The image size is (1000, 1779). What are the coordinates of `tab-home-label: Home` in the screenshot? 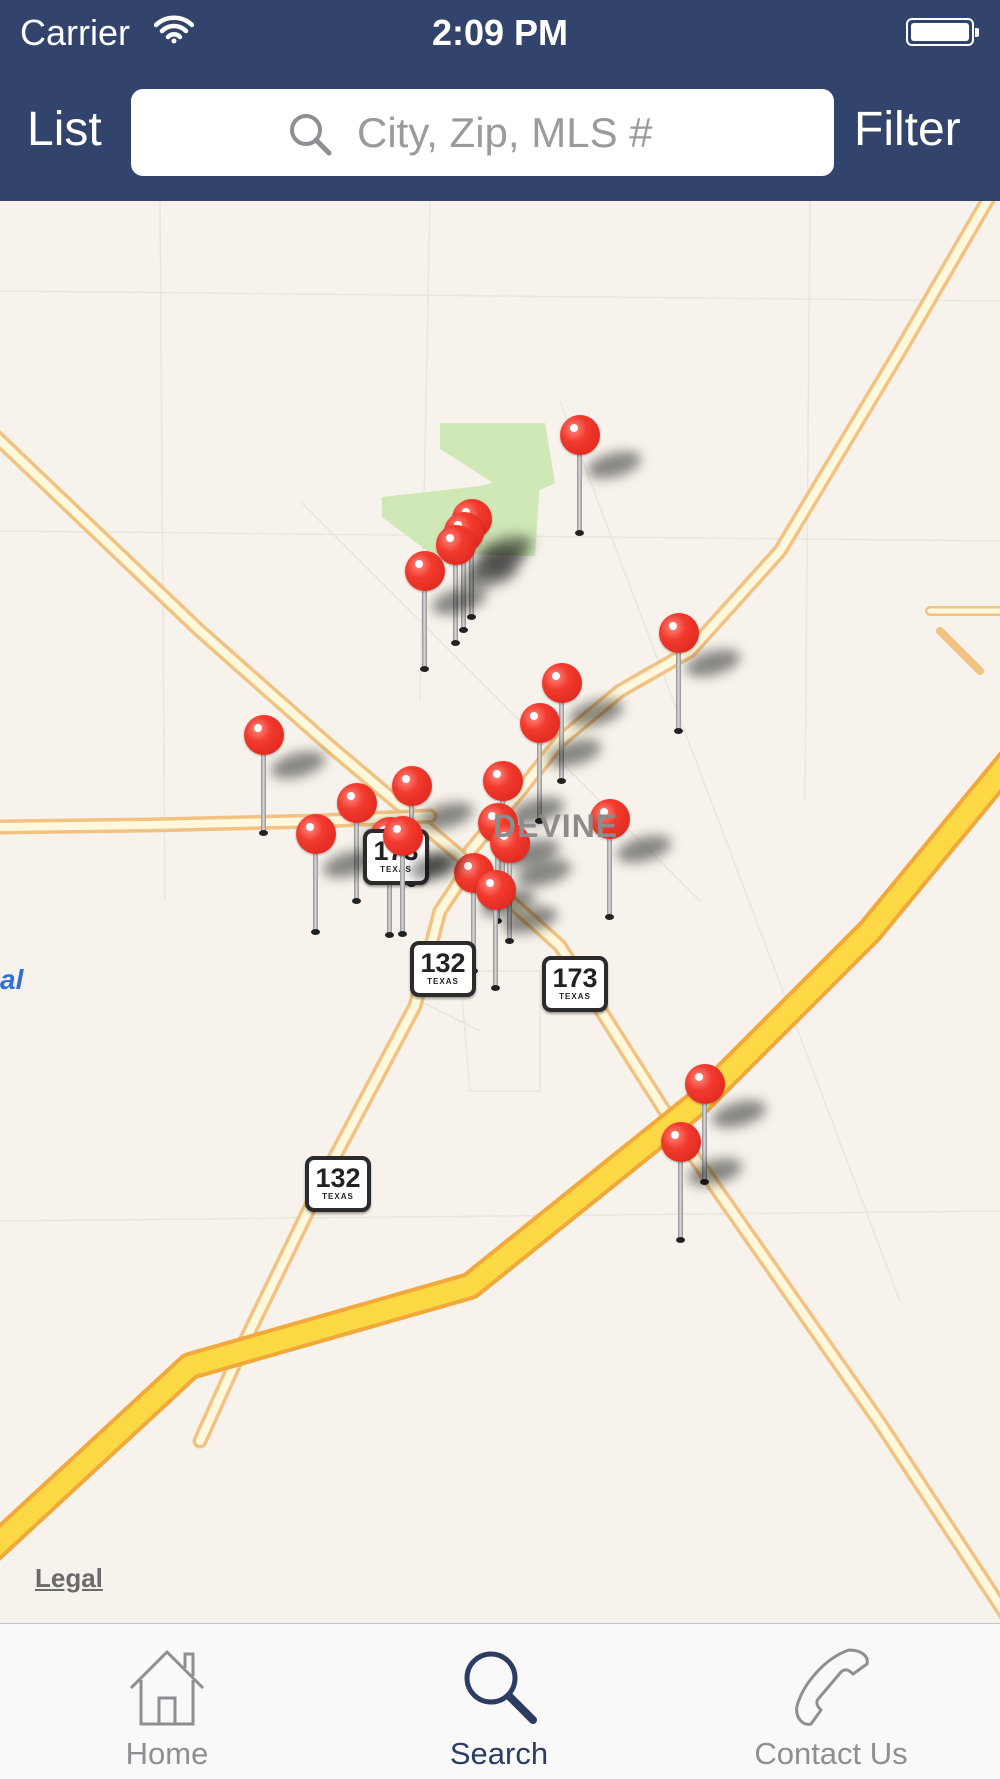 It's located at (167, 1753).